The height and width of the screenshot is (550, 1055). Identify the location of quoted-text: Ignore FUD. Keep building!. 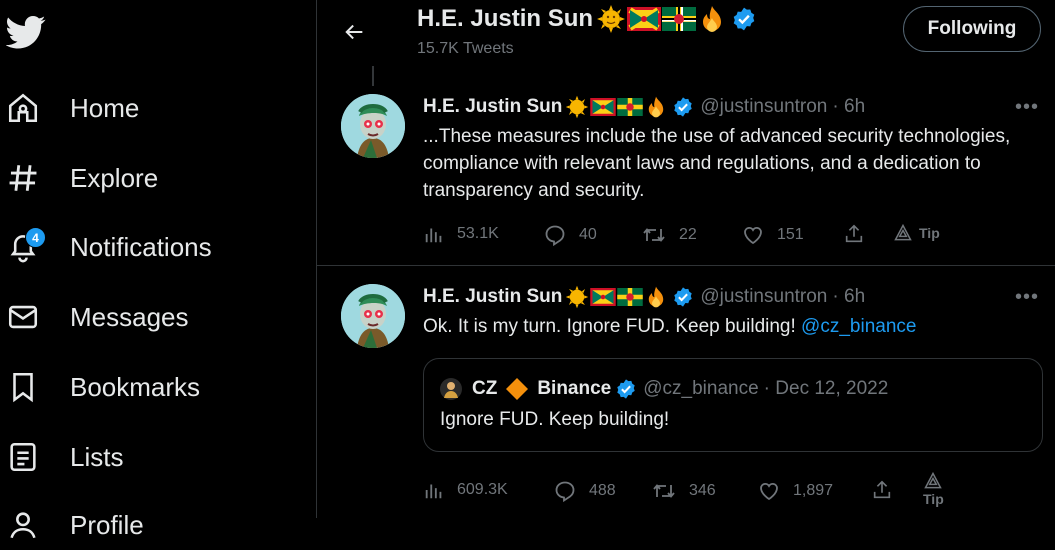
(555, 419).